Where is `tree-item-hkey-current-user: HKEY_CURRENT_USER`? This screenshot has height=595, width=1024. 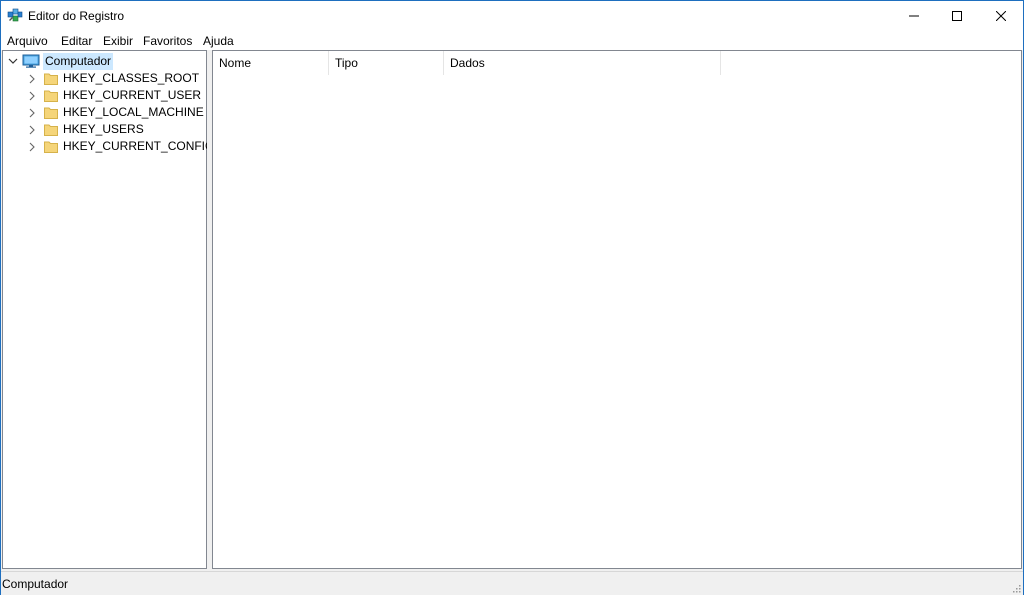
tree-item-hkey-current-user: HKEY_CURRENT_USER is located at coordinates (104, 95).